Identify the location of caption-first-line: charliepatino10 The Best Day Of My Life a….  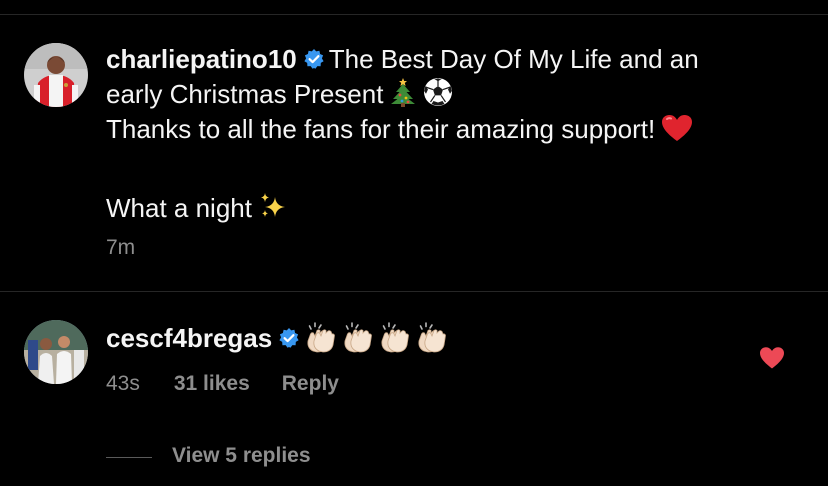
(456, 60).